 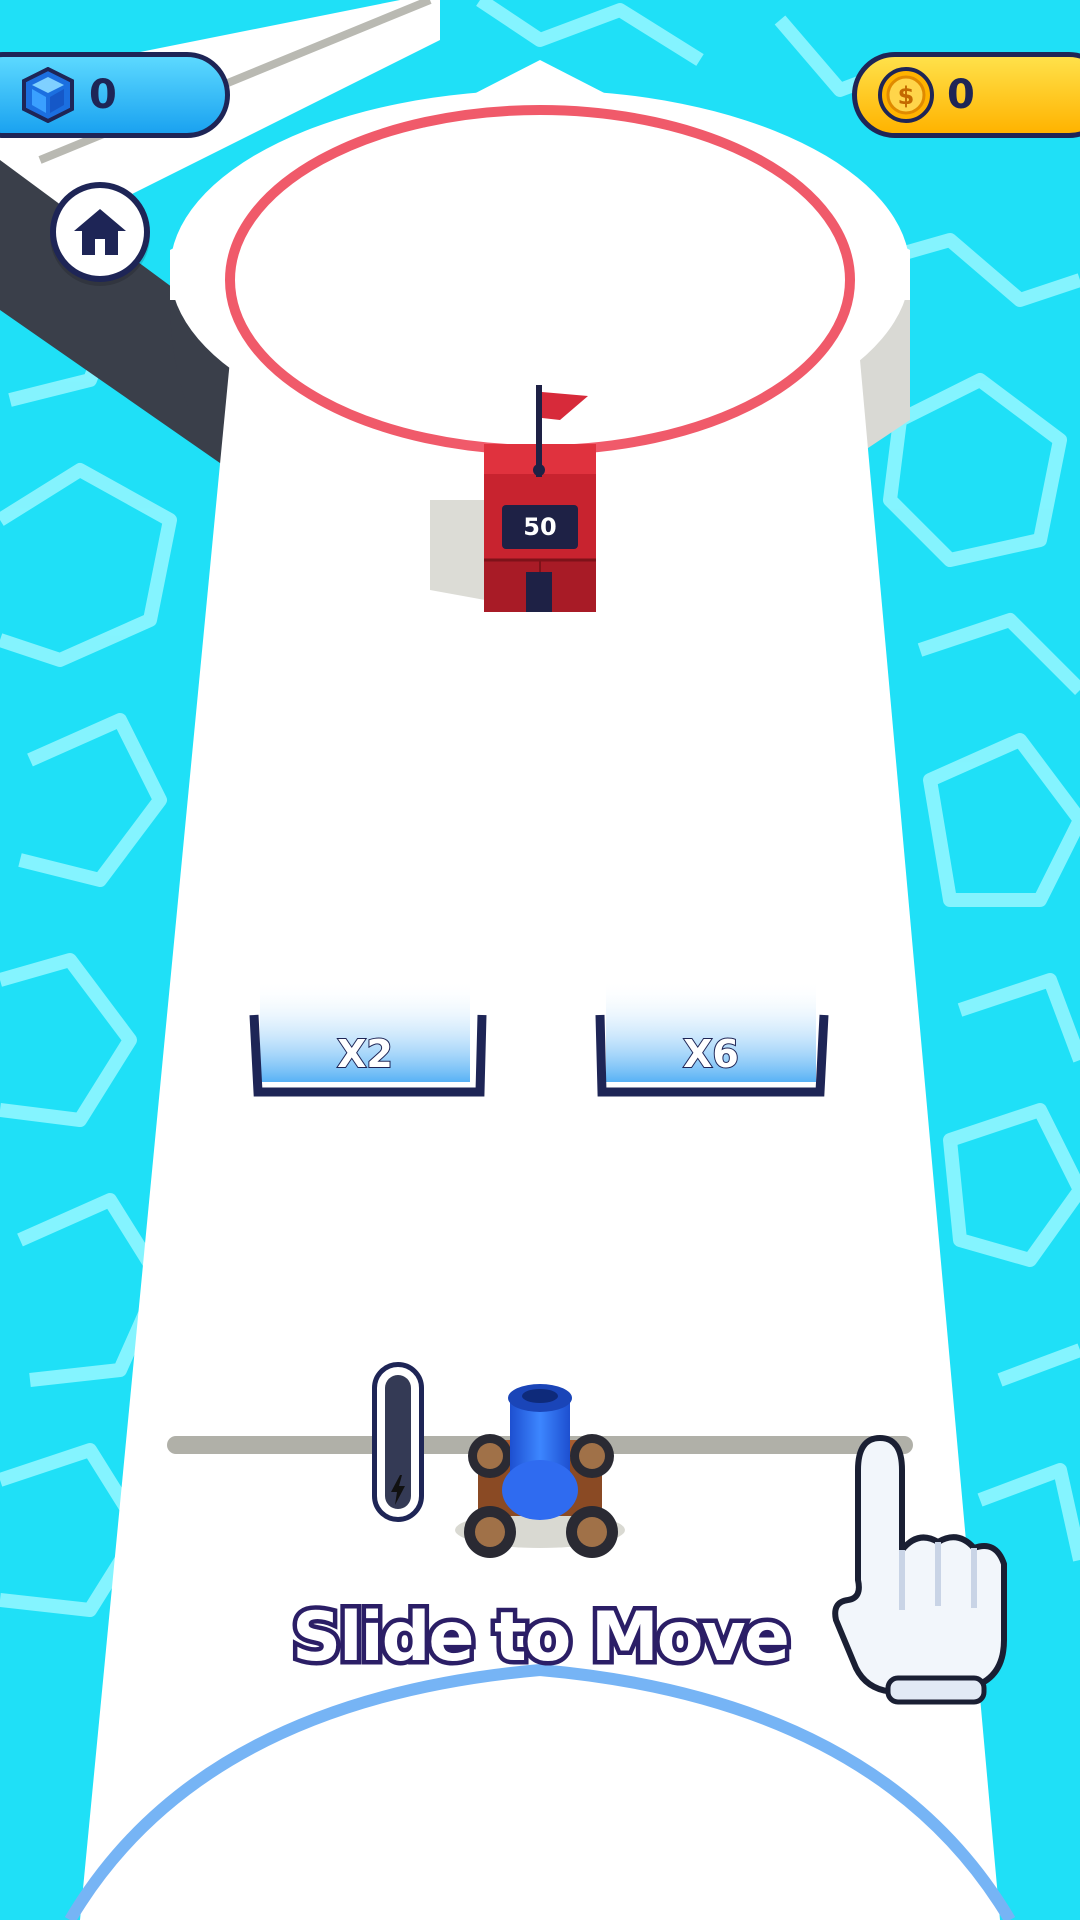 I want to click on coin-count: 0, so click(x=961, y=95).